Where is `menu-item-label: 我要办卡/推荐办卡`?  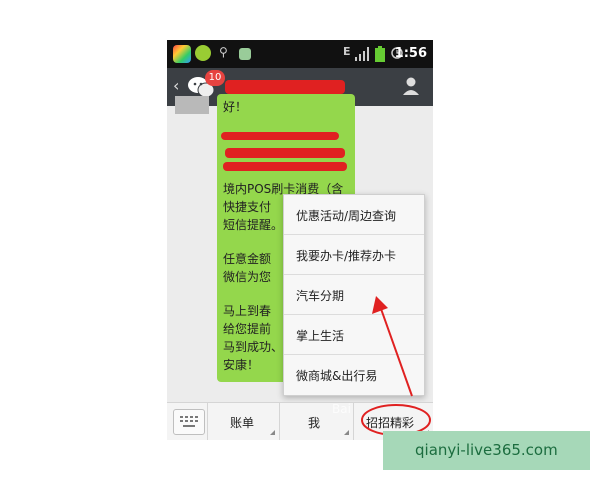 menu-item-label: 我要办卡/推荐办卡 is located at coordinates (346, 256).